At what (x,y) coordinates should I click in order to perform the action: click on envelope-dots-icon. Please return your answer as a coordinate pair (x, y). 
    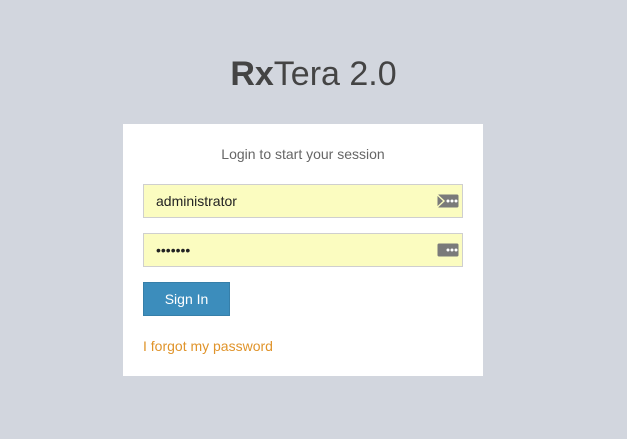
    Looking at the image, I should click on (448, 201).